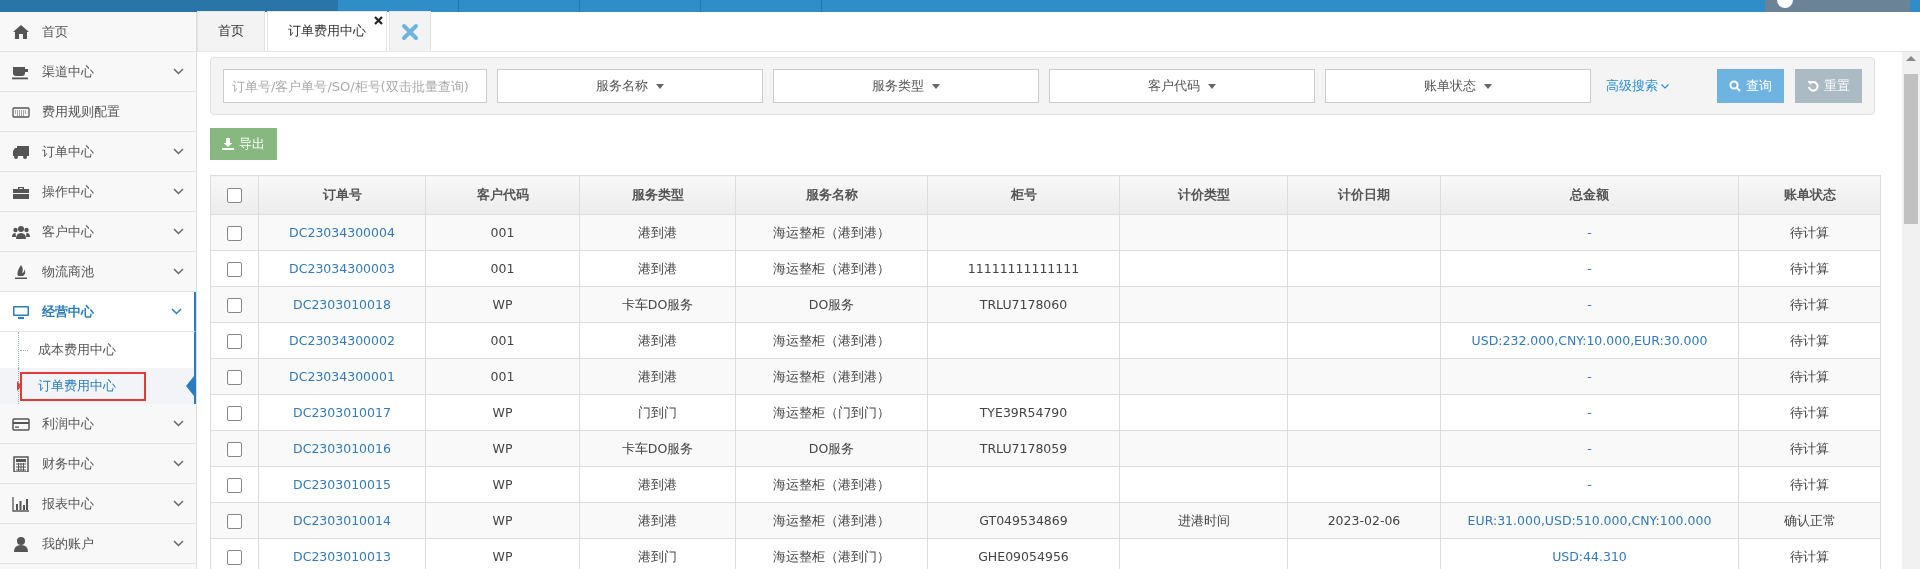 The height and width of the screenshot is (569, 1920). What do you see at coordinates (1023, 412) in the screenshot?
I see `table-cell: TYE39R54790` at bounding box center [1023, 412].